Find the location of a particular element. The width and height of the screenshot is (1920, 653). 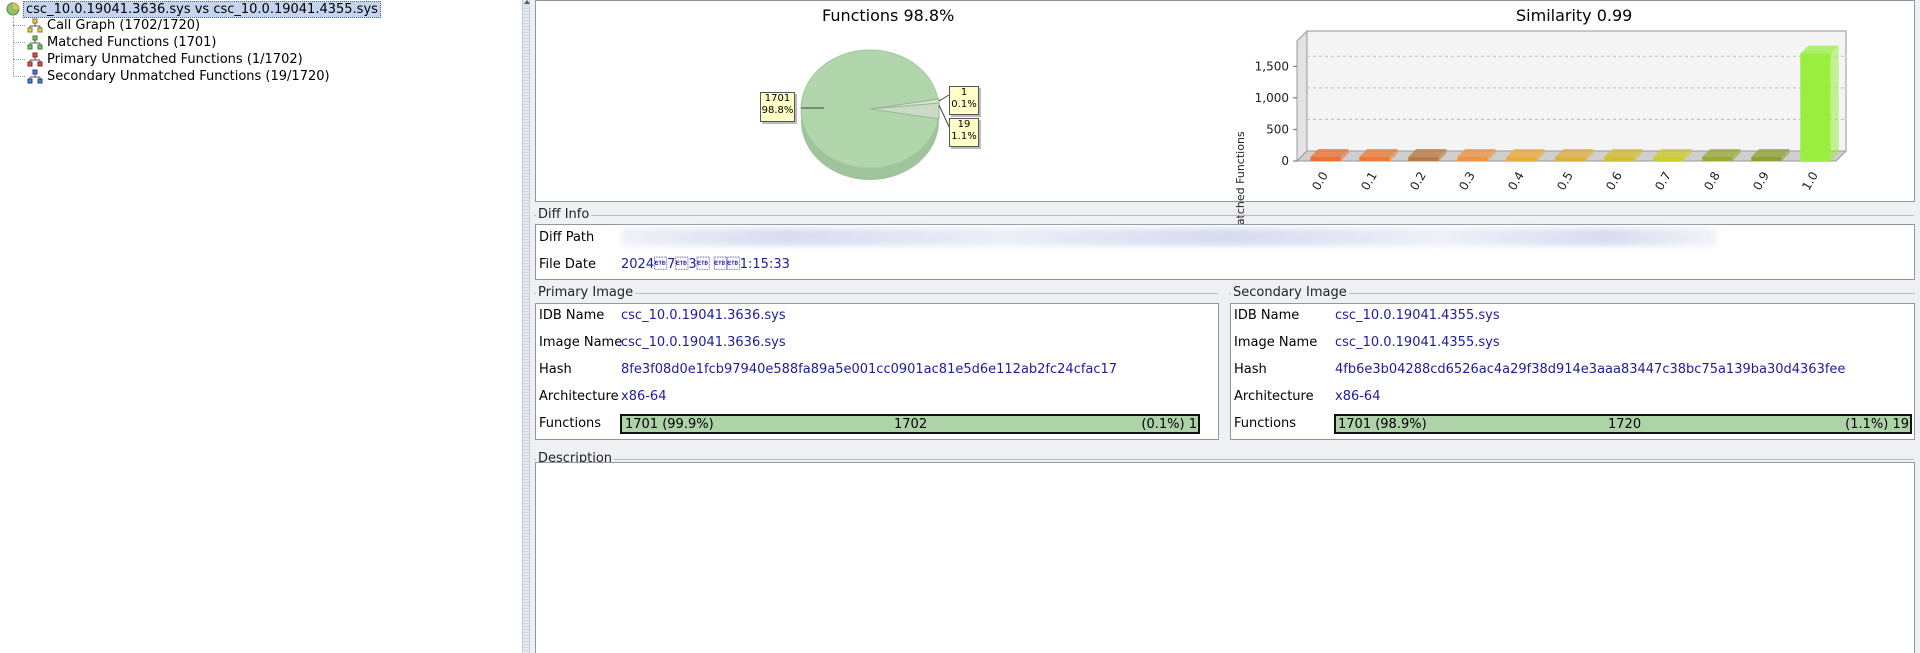

y-tick-label: 500 is located at coordinates (1277, 129).